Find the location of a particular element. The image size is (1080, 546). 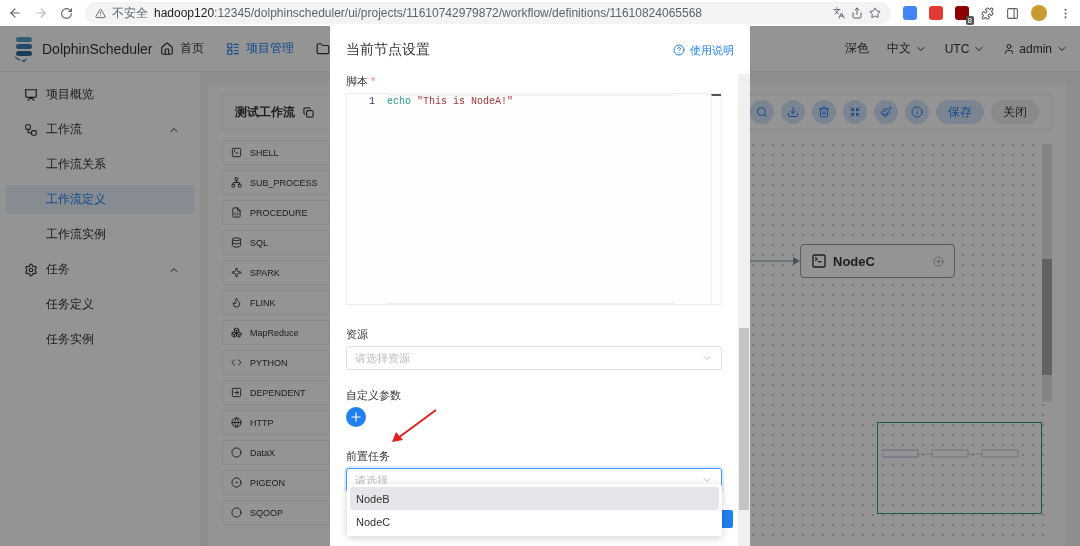

field-label: 资源 is located at coordinates (357, 334).